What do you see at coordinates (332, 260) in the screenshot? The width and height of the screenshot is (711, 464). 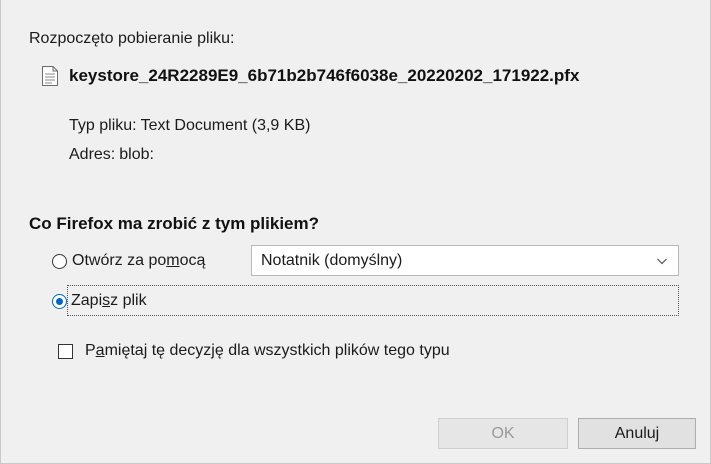 I see `application-select-value: Notatnik (domyślny)` at bounding box center [332, 260].